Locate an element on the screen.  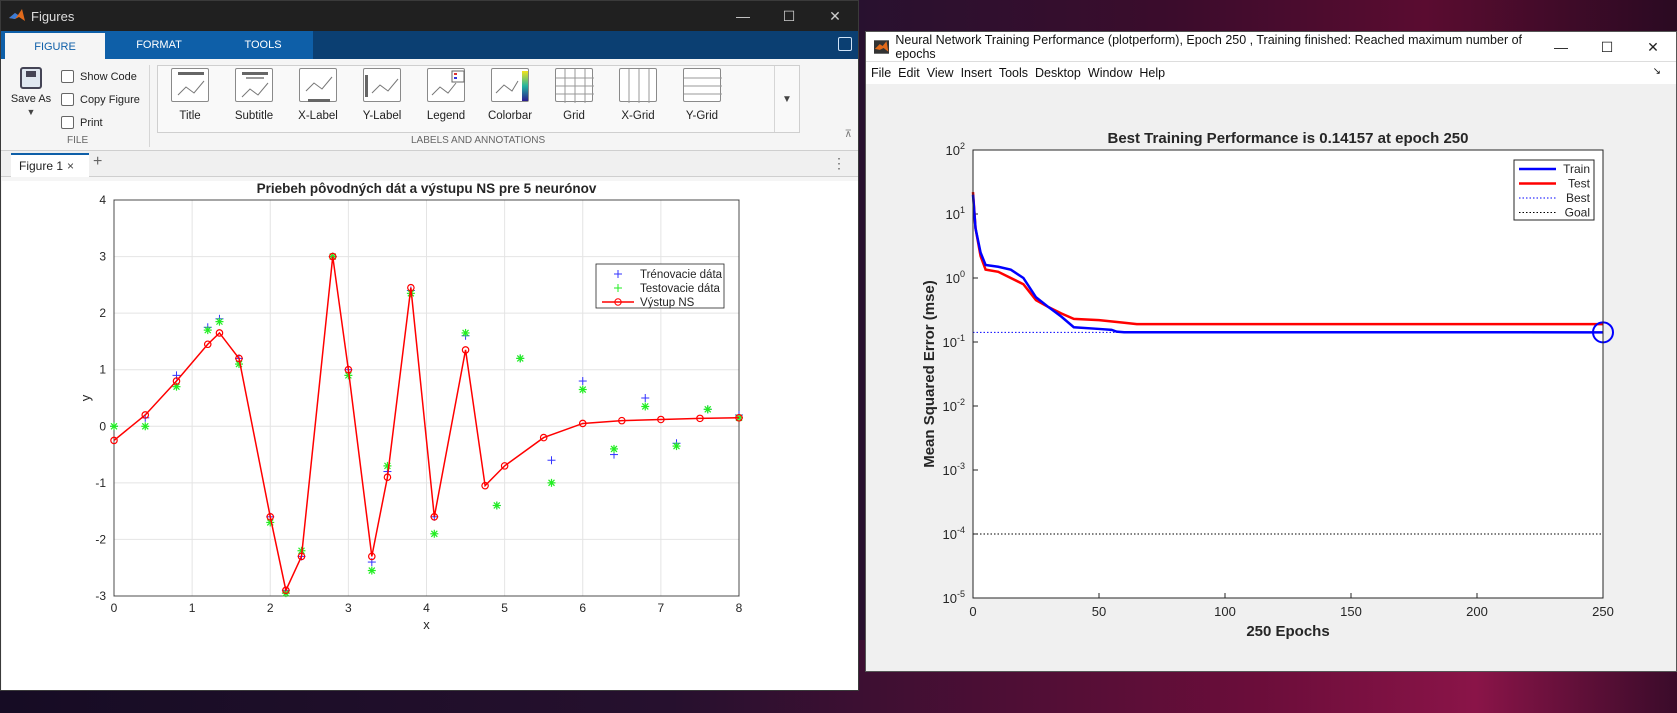
legend-label: Train is located at coordinates (1576, 169).